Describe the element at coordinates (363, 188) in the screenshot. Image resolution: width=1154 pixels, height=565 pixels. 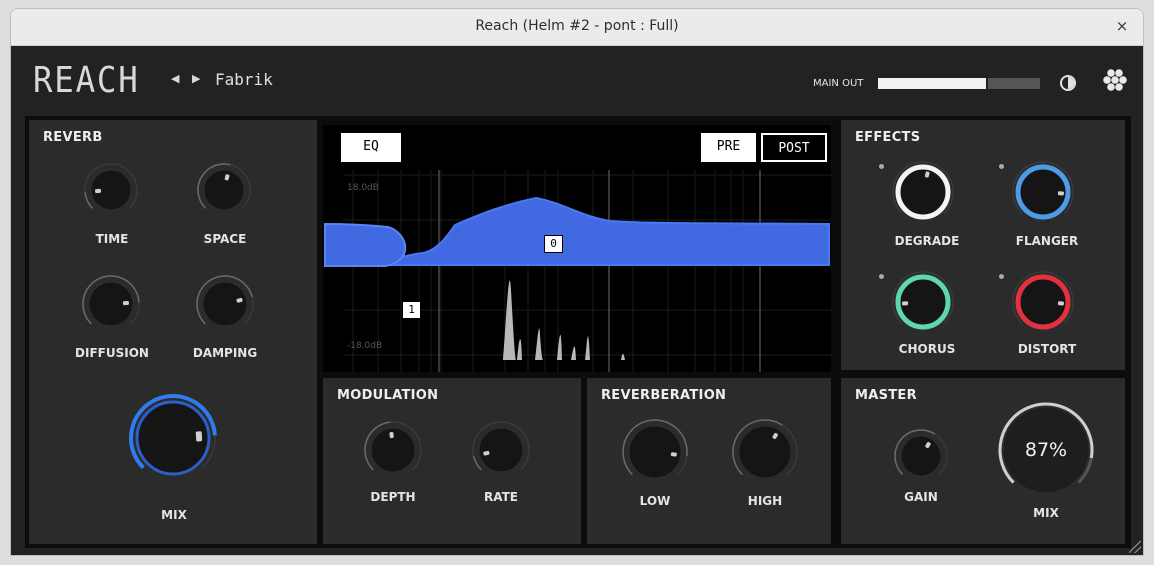
I see `db-top-label: 18.0dB` at that location.